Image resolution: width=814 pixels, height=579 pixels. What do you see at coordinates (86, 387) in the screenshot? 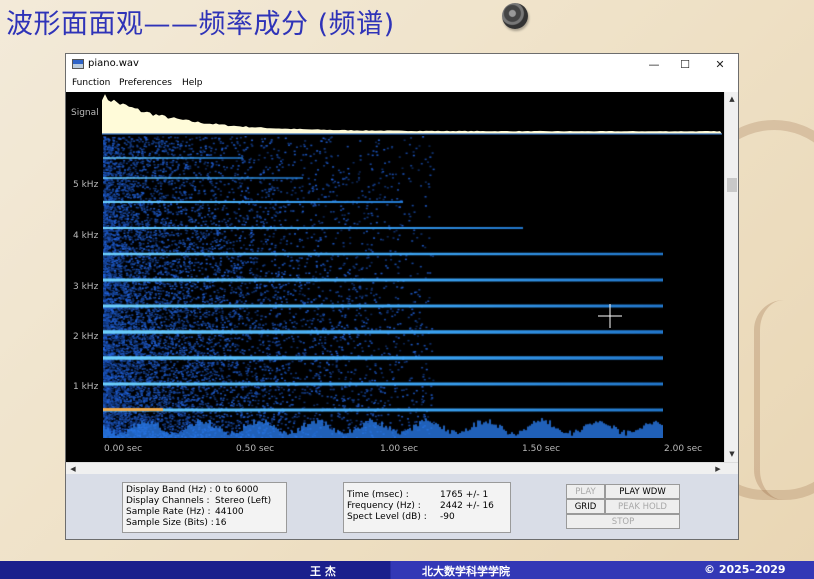
I see `y-label-1khz: 1 kHz` at bounding box center [86, 387].